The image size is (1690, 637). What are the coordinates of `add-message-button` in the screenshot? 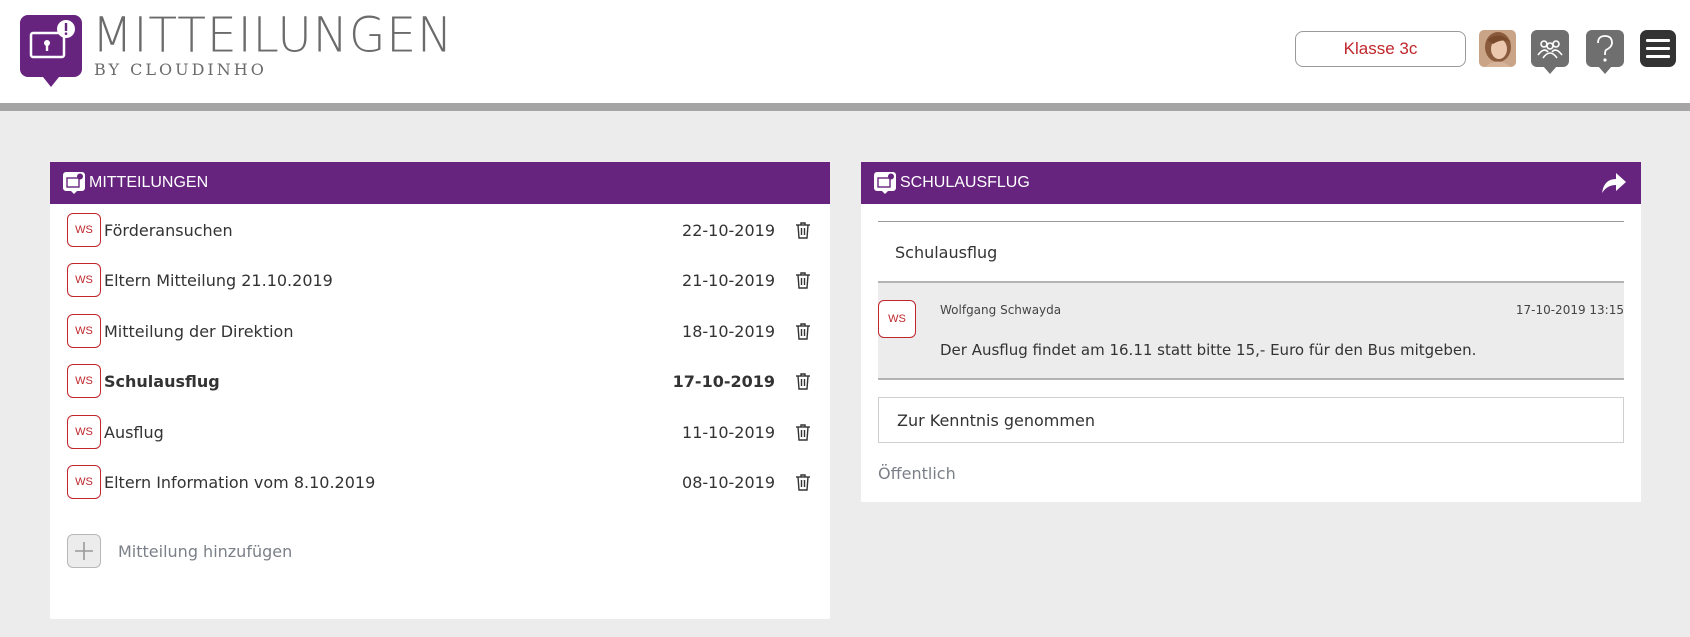 It's located at (84, 551).